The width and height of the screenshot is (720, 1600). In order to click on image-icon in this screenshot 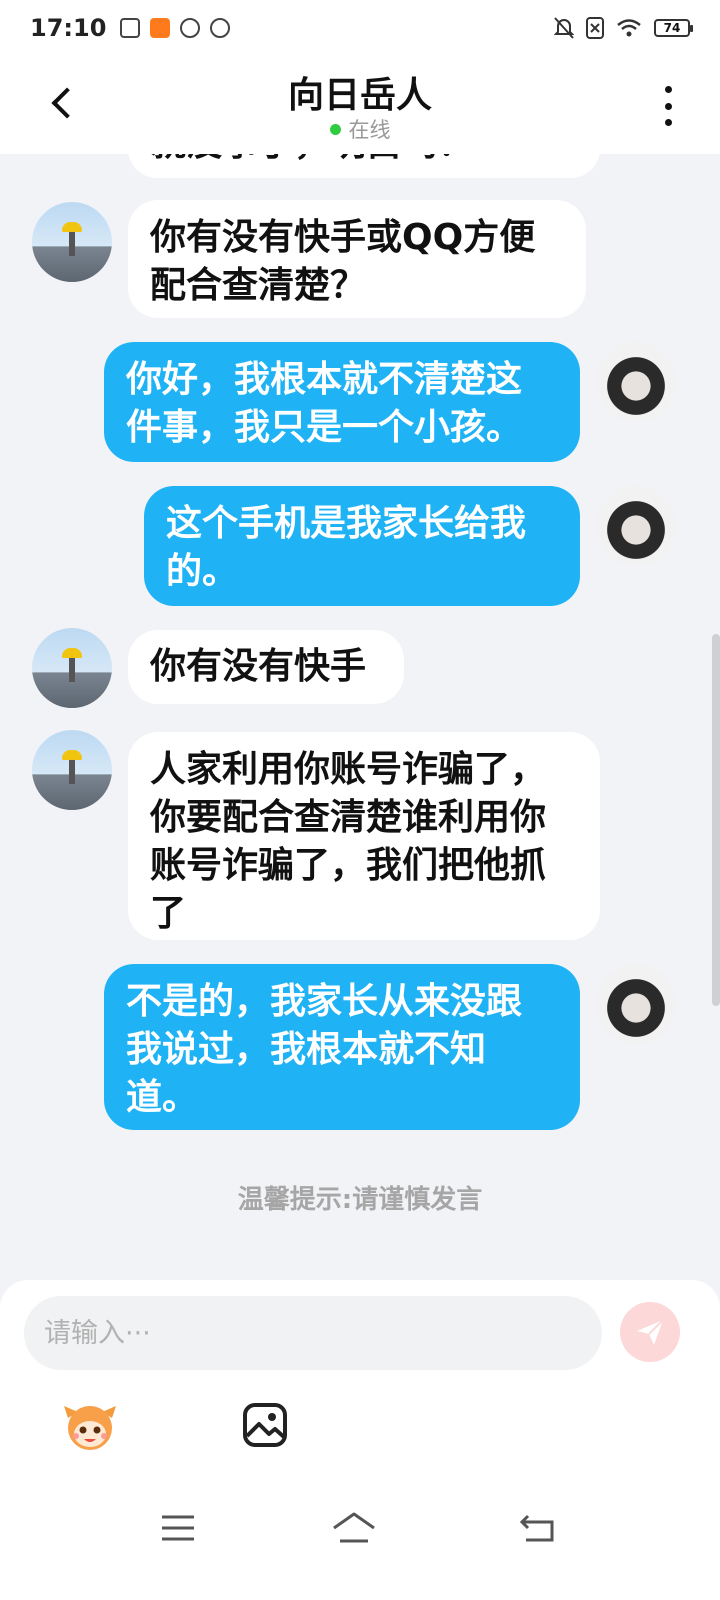, I will do `click(265, 1425)`.